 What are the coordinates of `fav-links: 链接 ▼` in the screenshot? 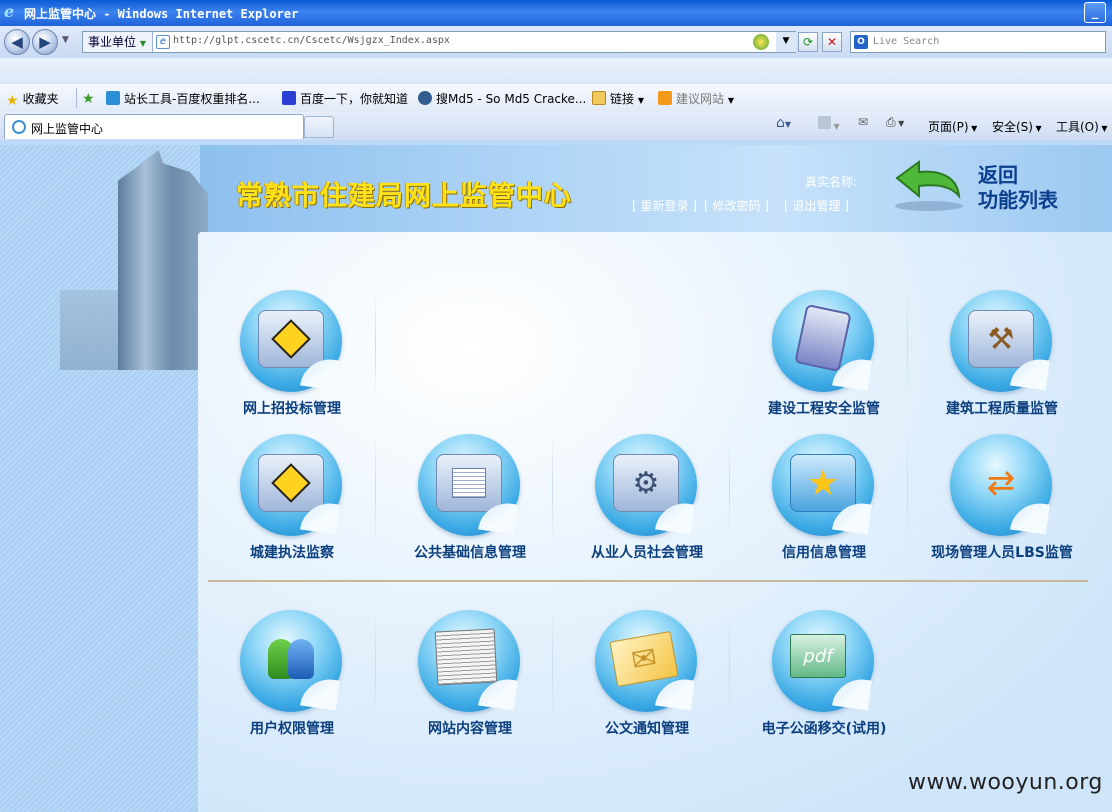 It's located at (618, 98).